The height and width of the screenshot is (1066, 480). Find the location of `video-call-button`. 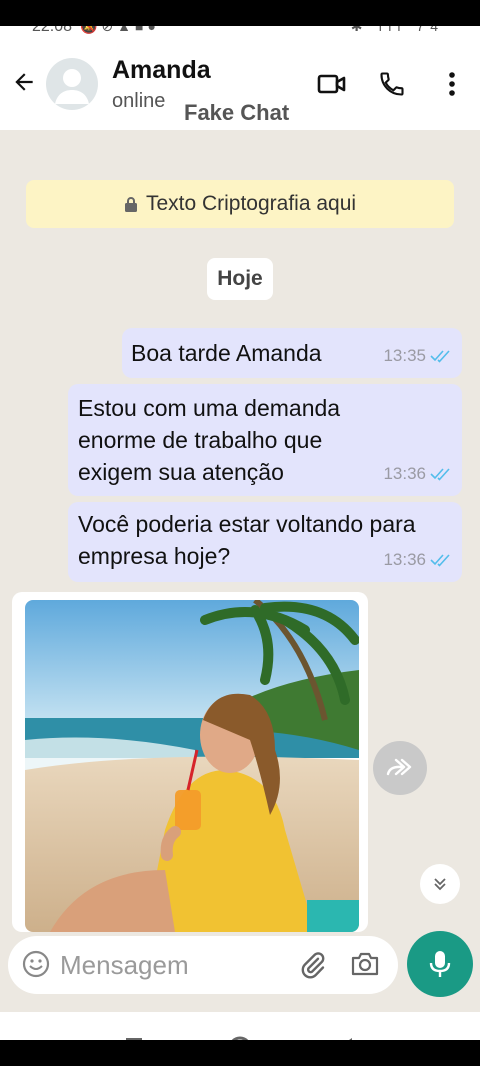

video-call-button is located at coordinates (332, 84).